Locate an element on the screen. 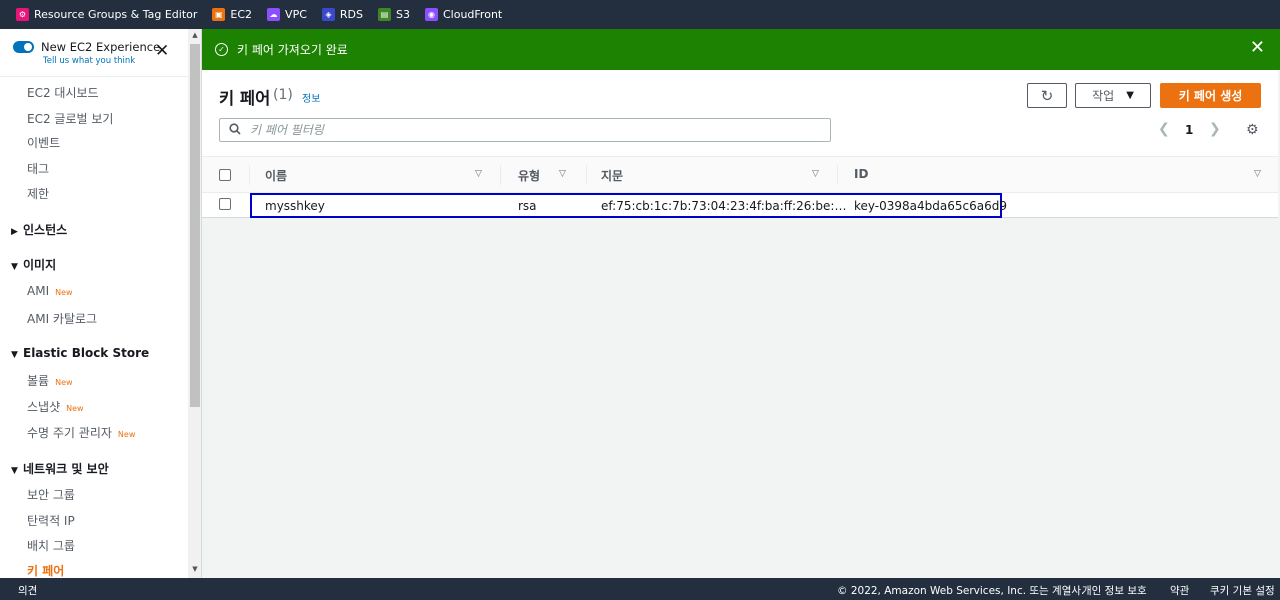 The width and height of the screenshot is (1280, 600). sidebar-item-ec2-global-view: EC2 글로벌 보기 is located at coordinates (70, 118).